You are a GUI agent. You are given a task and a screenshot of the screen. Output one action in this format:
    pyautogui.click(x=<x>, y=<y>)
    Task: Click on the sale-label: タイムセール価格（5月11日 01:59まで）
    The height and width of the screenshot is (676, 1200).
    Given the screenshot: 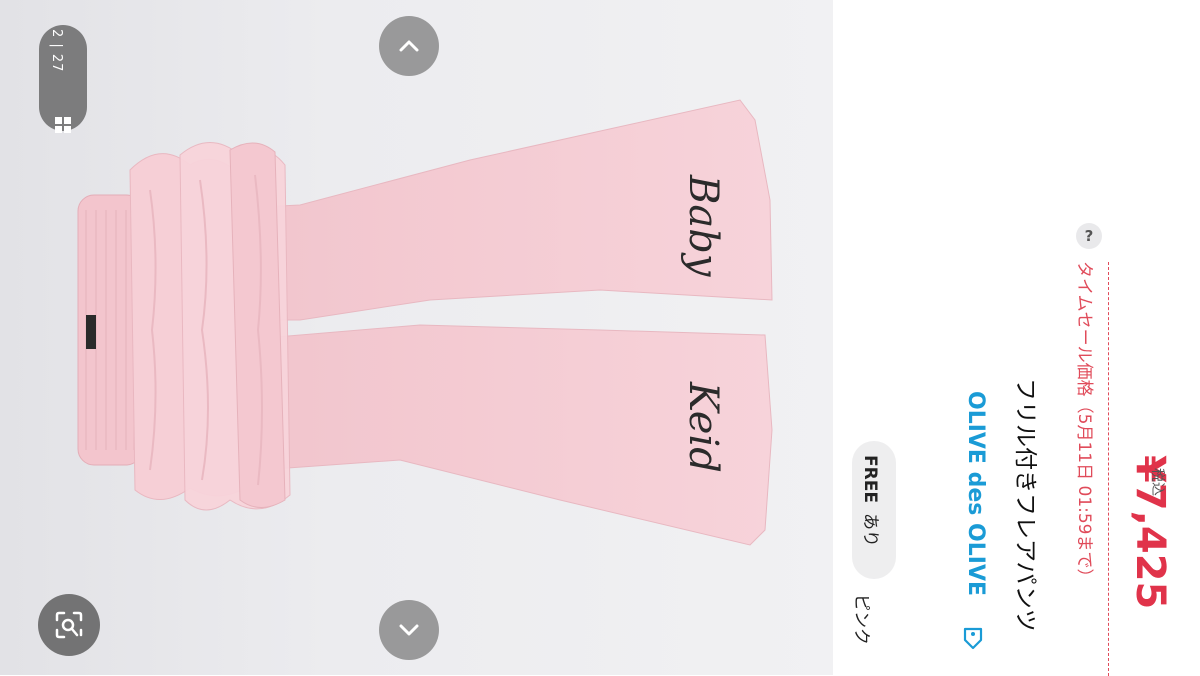 What is the action you would take?
    pyautogui.click(x=1084, y=423)
    